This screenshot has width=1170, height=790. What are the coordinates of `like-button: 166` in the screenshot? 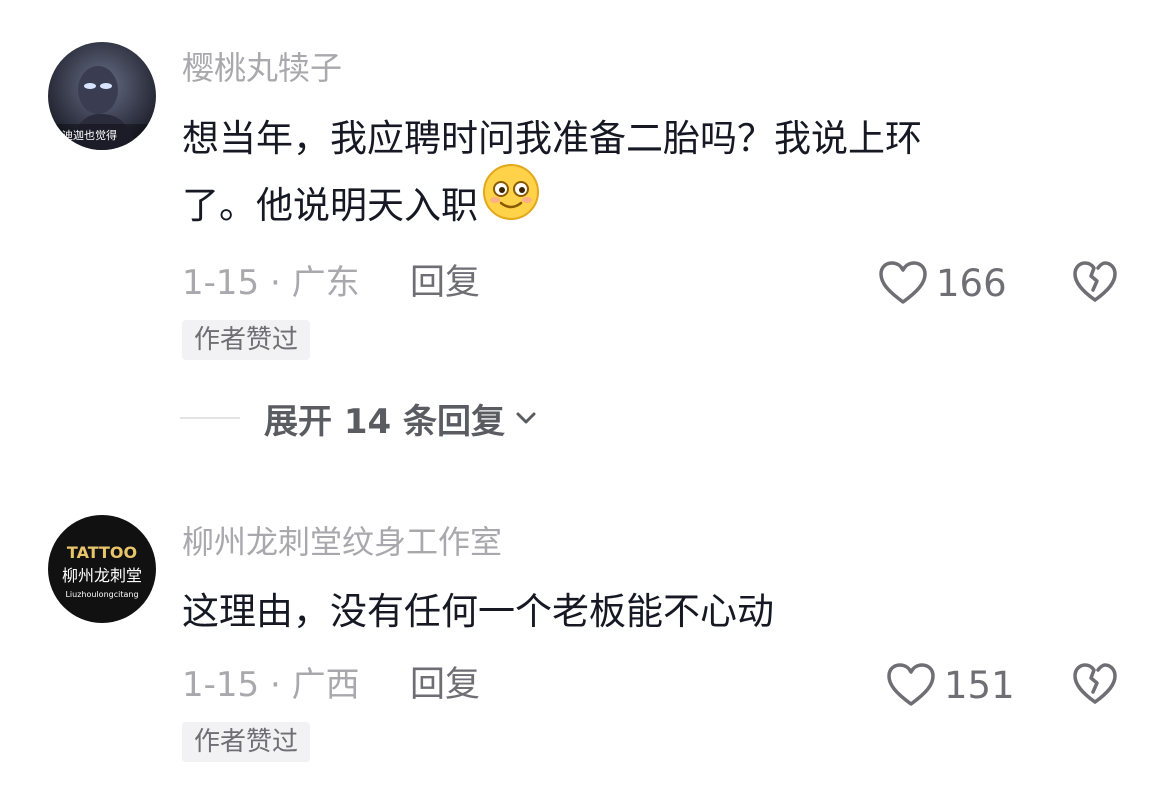 It's located at (942, 283).